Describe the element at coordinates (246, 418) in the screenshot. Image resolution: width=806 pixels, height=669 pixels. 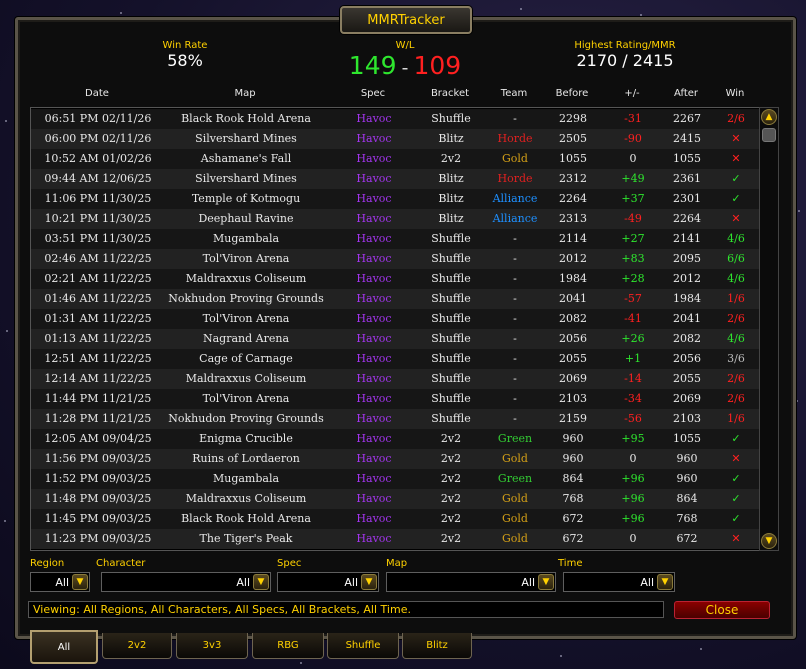
I see `row-map: Nokhudon Proving Grounds` at that location.